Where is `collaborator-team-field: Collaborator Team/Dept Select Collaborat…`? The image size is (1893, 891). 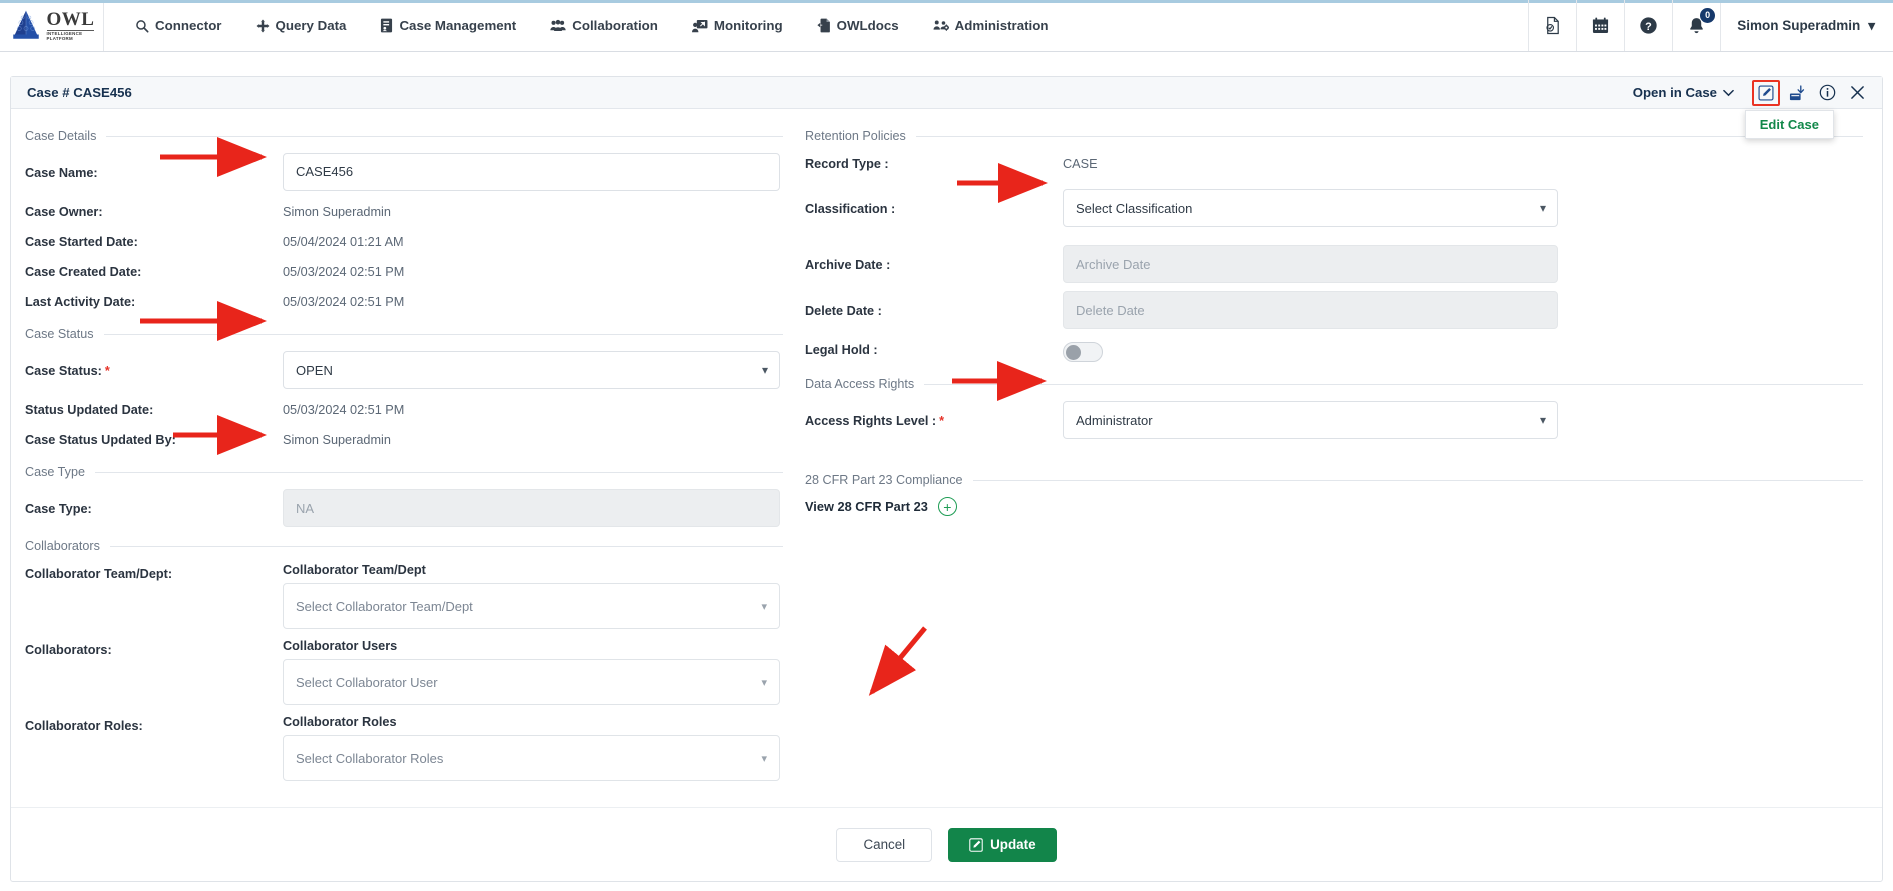
collaborator-team-field: Collaborator Team/Dept Select Collaborat… is located at coordinates (531, 596).